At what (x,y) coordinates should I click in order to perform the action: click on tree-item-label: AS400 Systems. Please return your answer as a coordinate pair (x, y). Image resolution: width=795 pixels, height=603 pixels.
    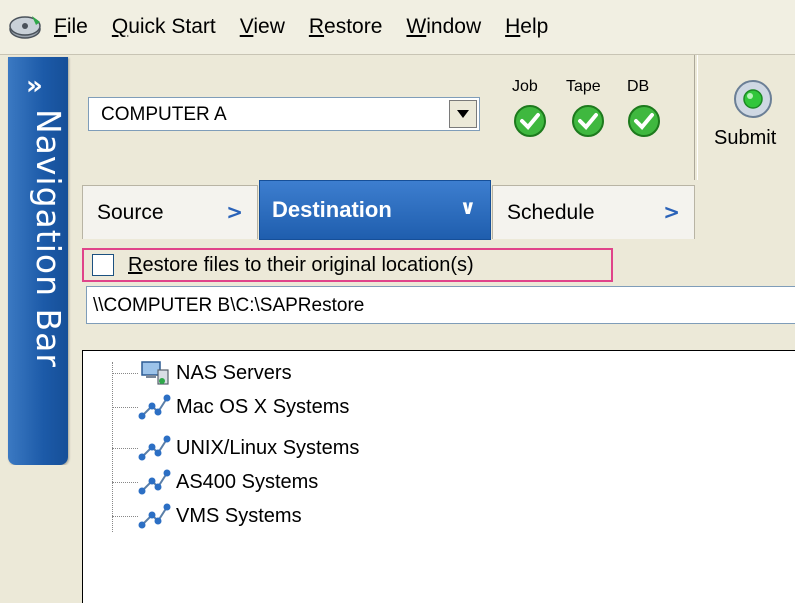
    Looking at the image, I should click on (247, 481).